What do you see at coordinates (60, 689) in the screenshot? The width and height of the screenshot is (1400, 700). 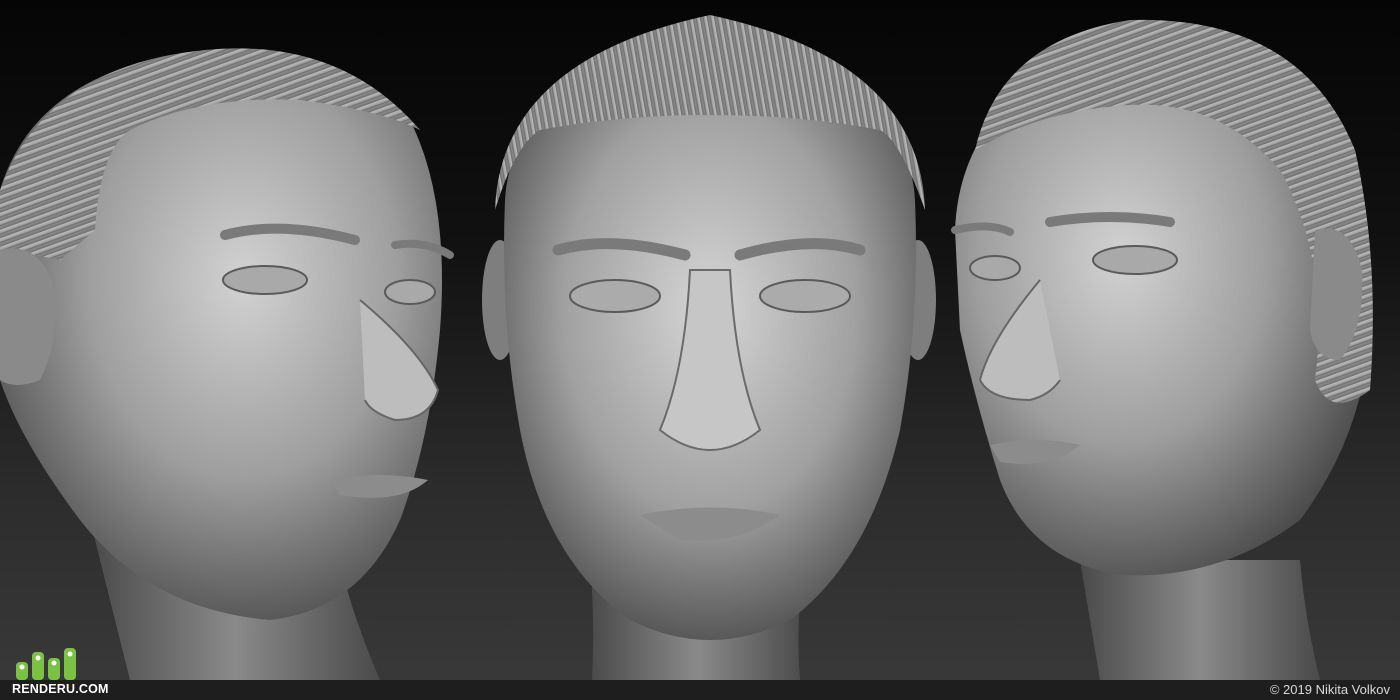 I see `logo-text: RENDERU.COM` at bounding box center [60, 689].